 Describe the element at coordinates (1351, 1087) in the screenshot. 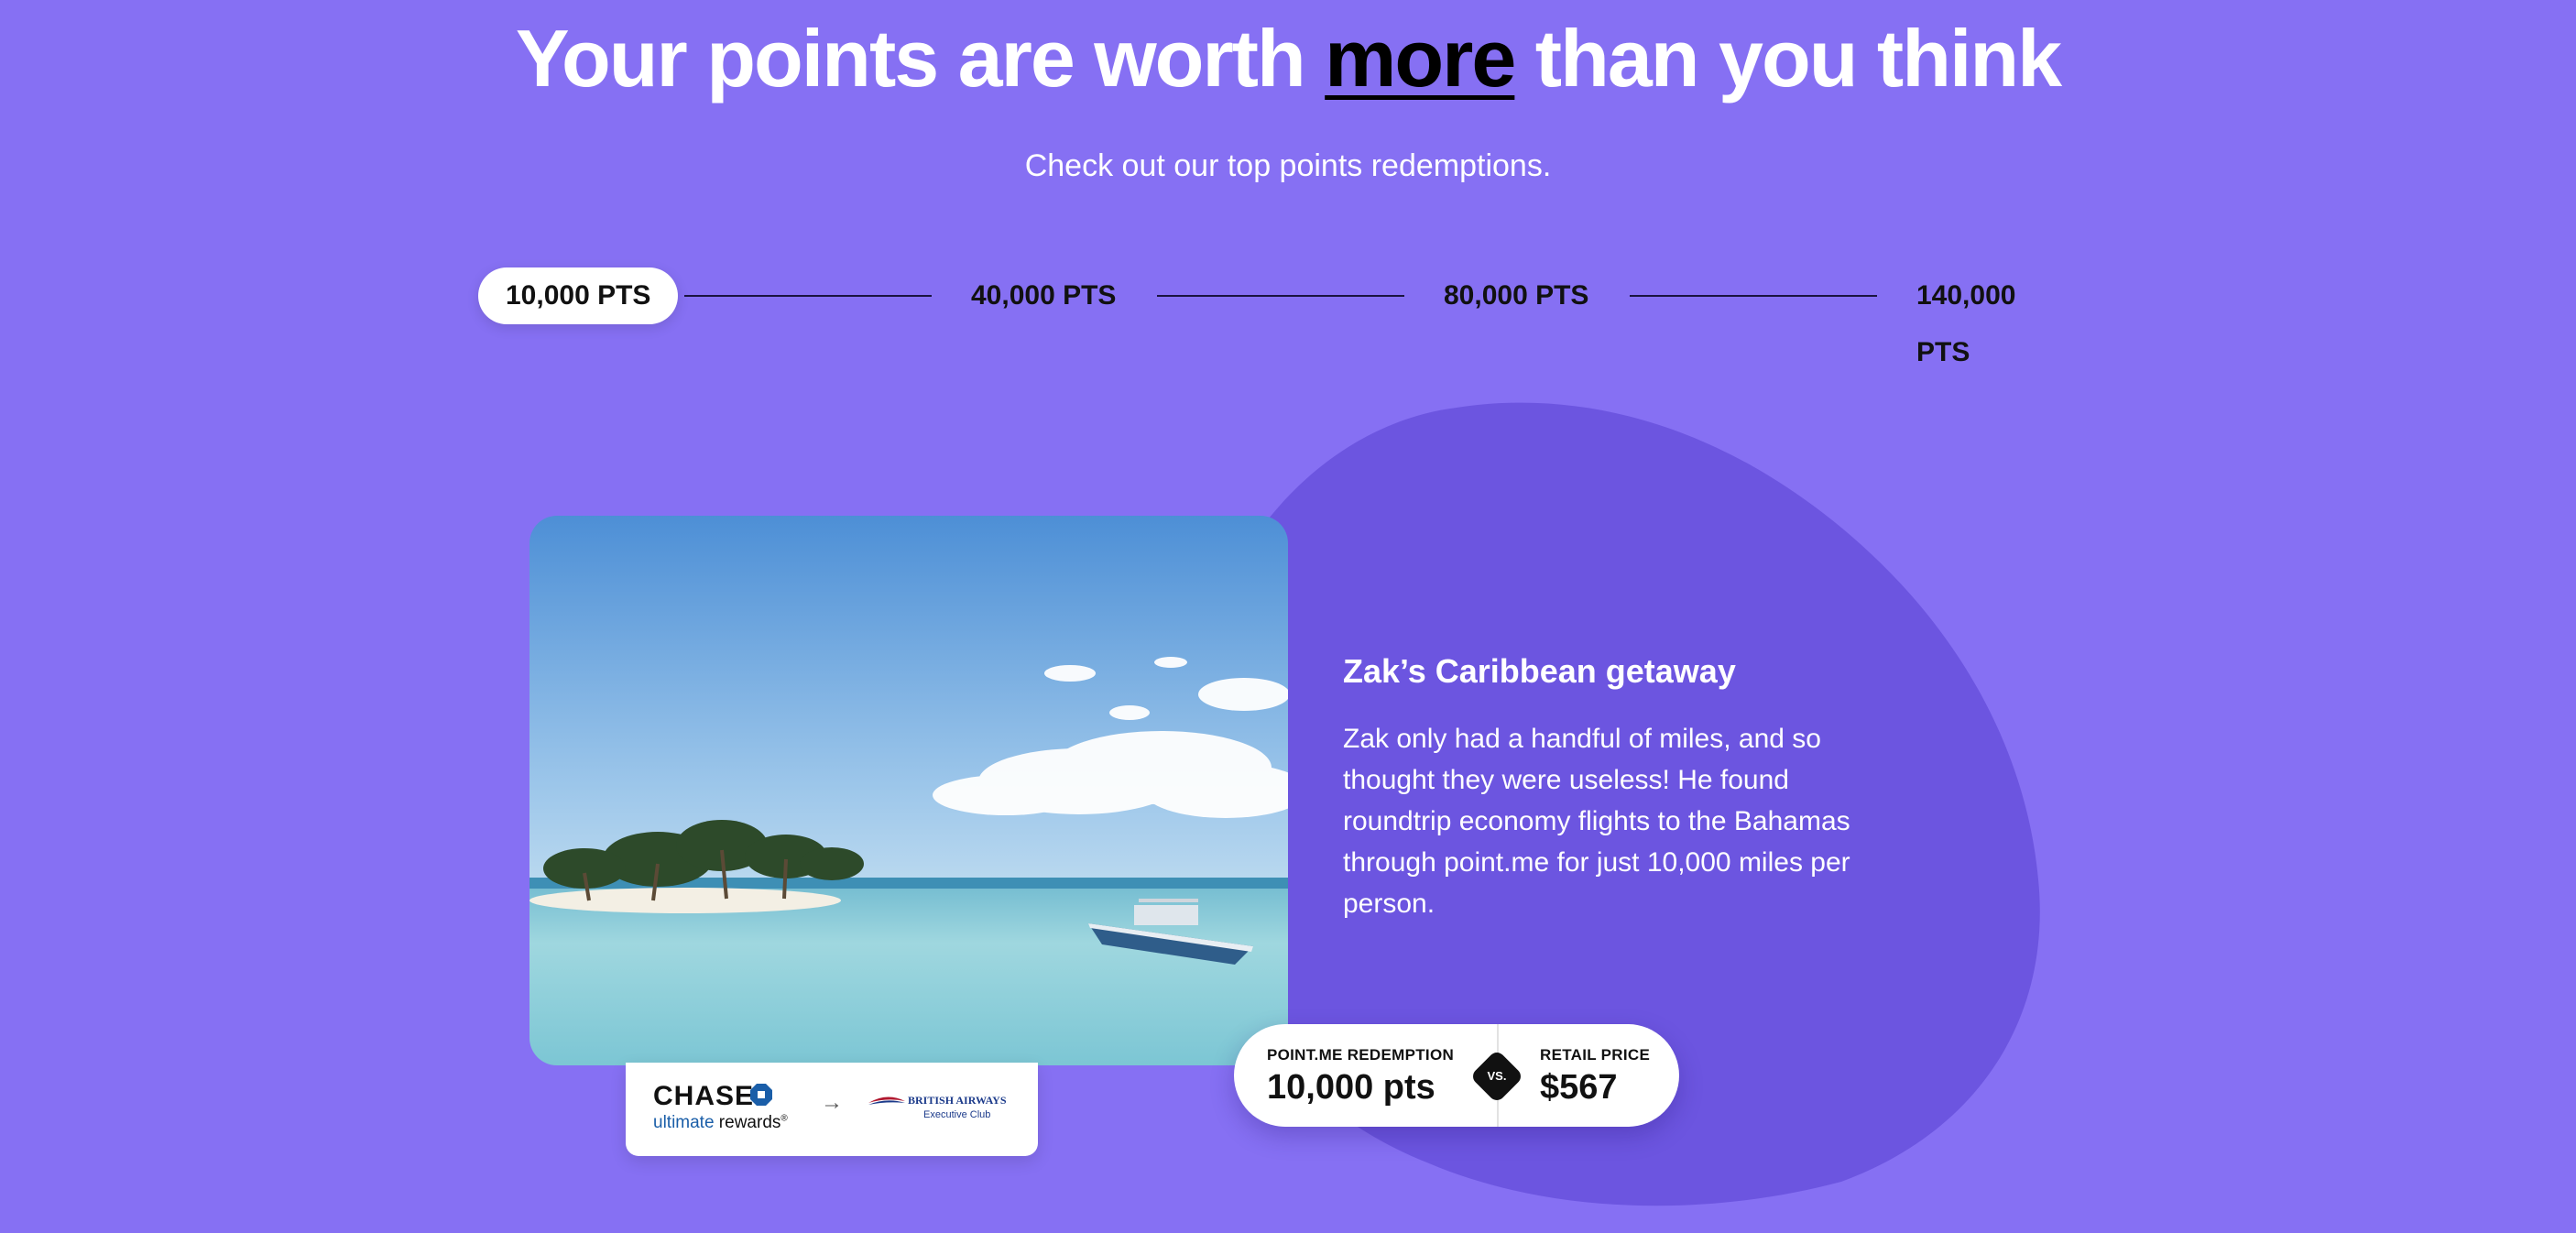

I see `redemption-value: 10,000 pts` at that location.